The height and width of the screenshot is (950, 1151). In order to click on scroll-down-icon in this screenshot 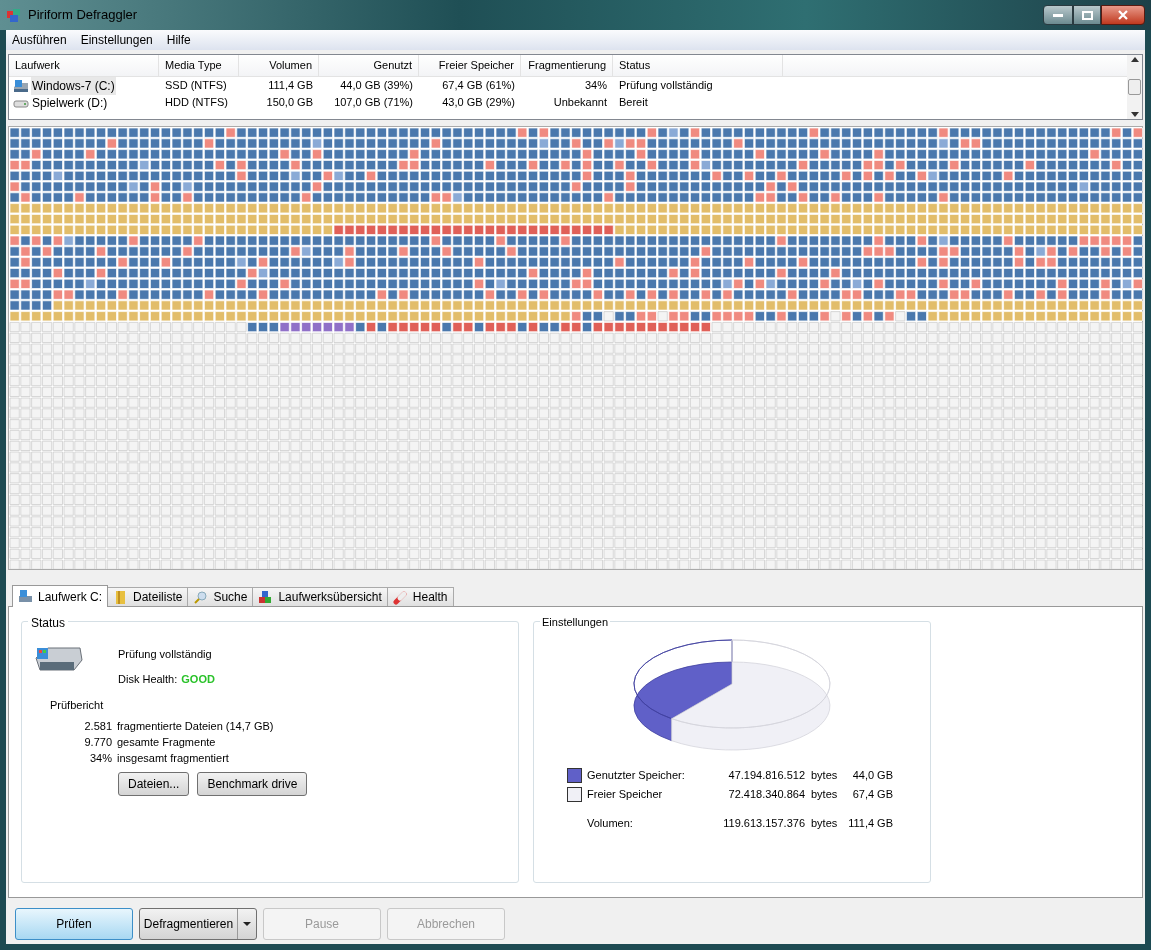, I will do `click(1134, 114)`.